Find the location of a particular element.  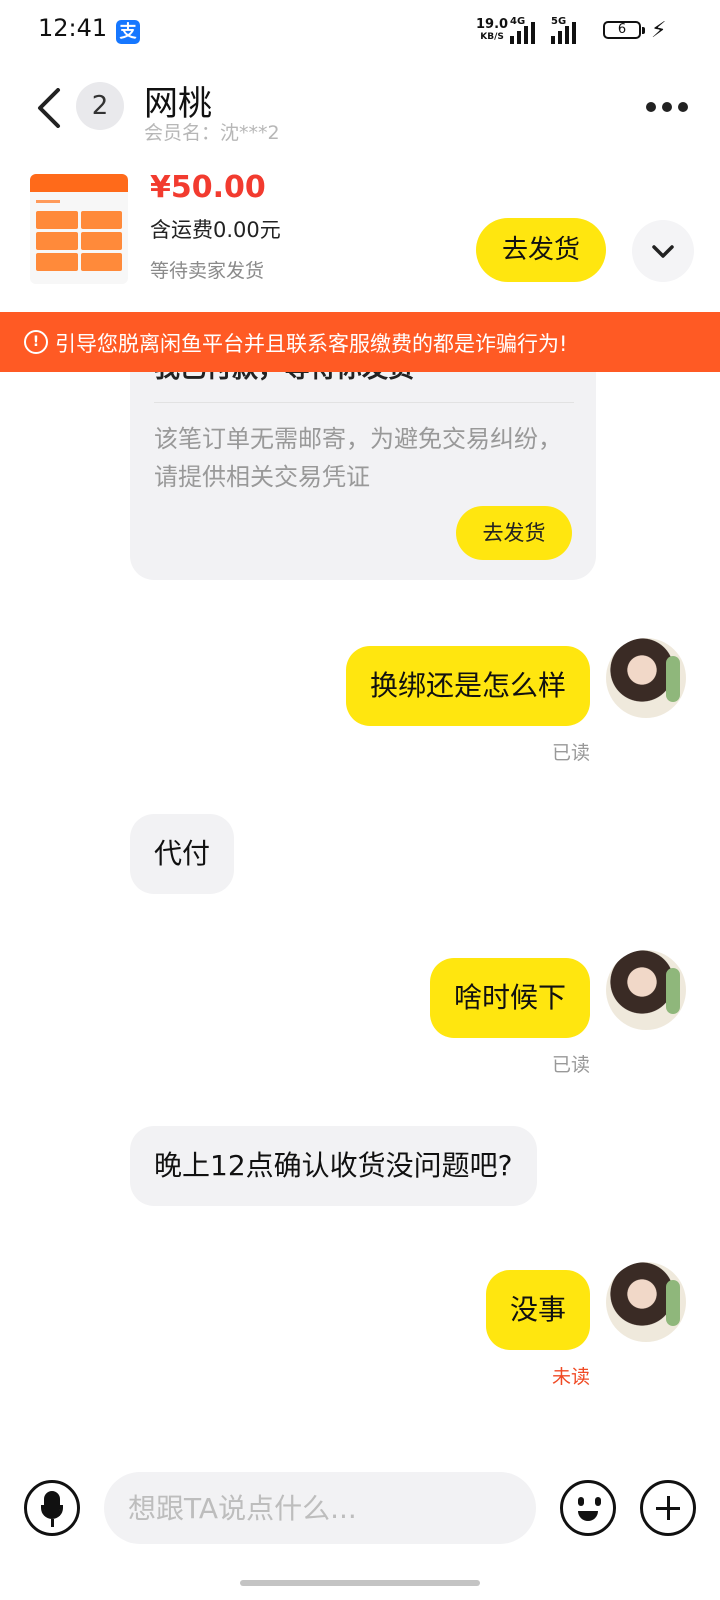

unread-status: 未读 is located at coordinates (570, 1377).